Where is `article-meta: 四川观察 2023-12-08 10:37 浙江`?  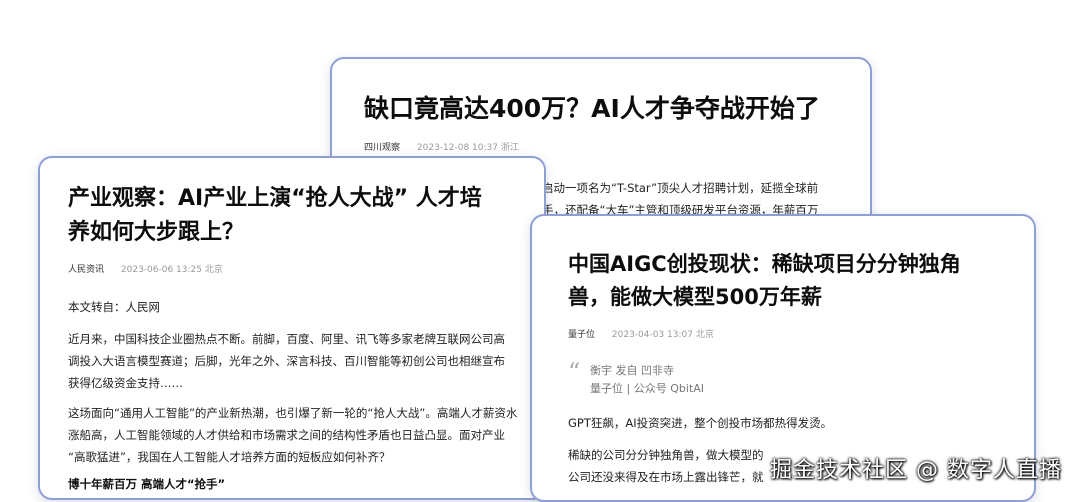 article-meta: 四川观察 2023-12-08 10:37 浙江 is located at coordinates (441, 146).